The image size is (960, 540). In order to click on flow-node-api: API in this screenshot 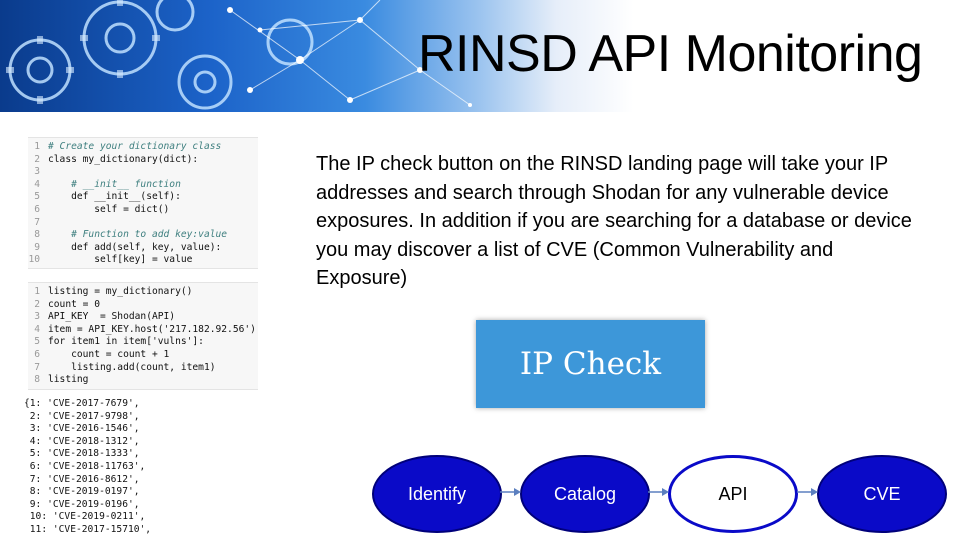, I will do `click(733, 494)`.